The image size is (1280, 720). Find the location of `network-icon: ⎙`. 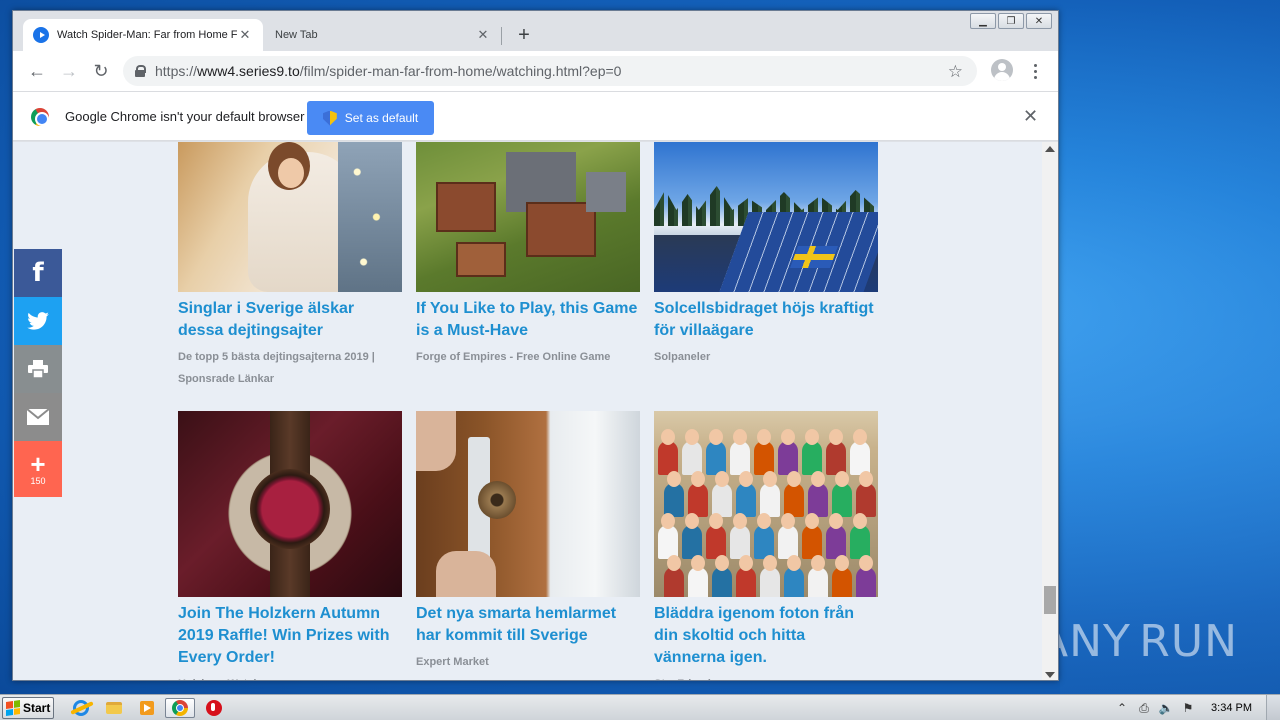

network-icon: ⎙ is located at coordinates (1144, 708).